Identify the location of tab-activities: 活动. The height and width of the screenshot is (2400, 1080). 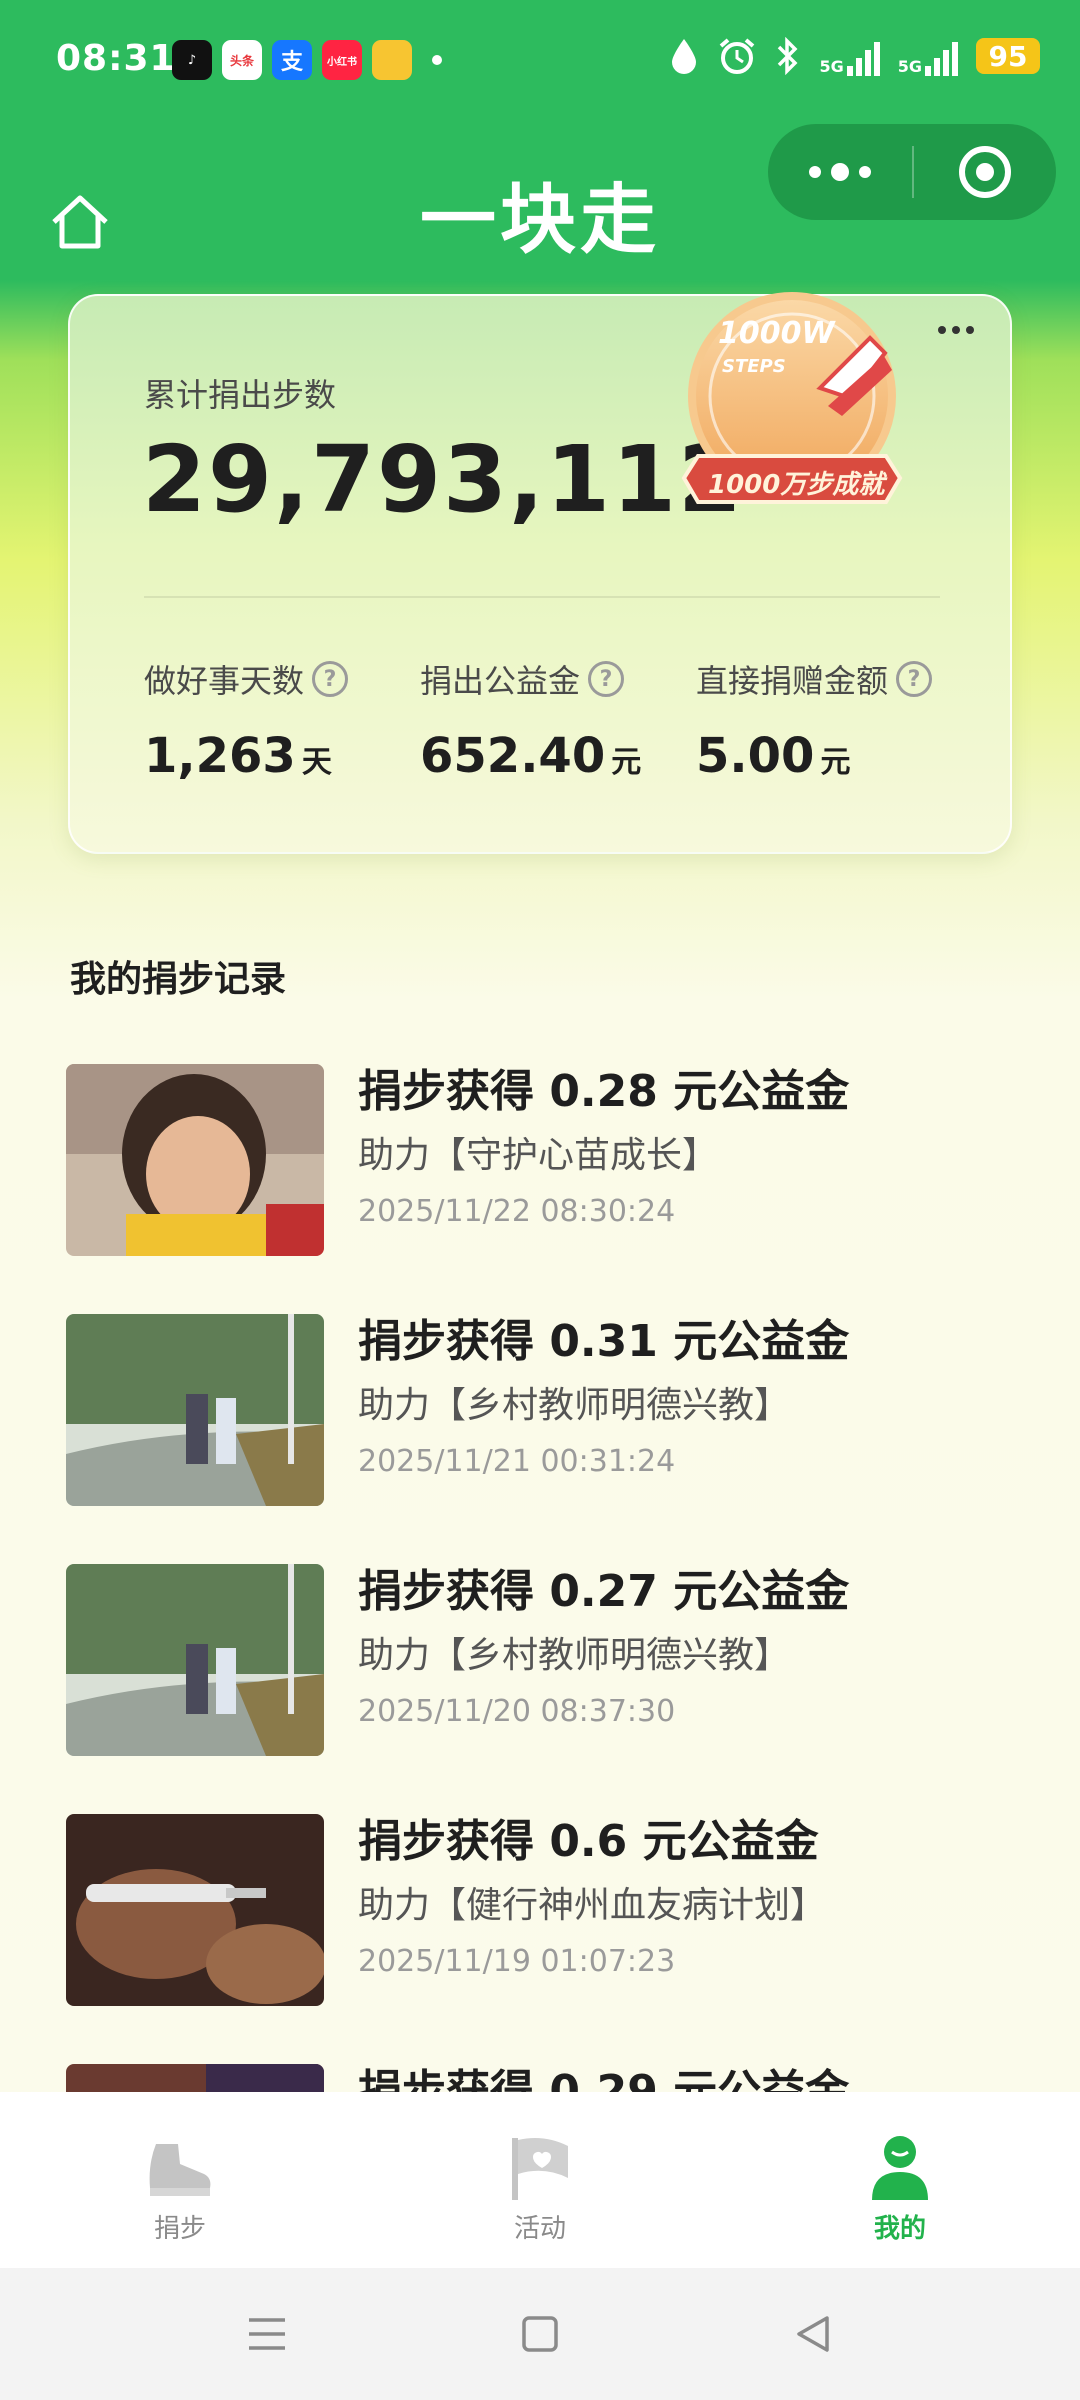
(540, 2180).